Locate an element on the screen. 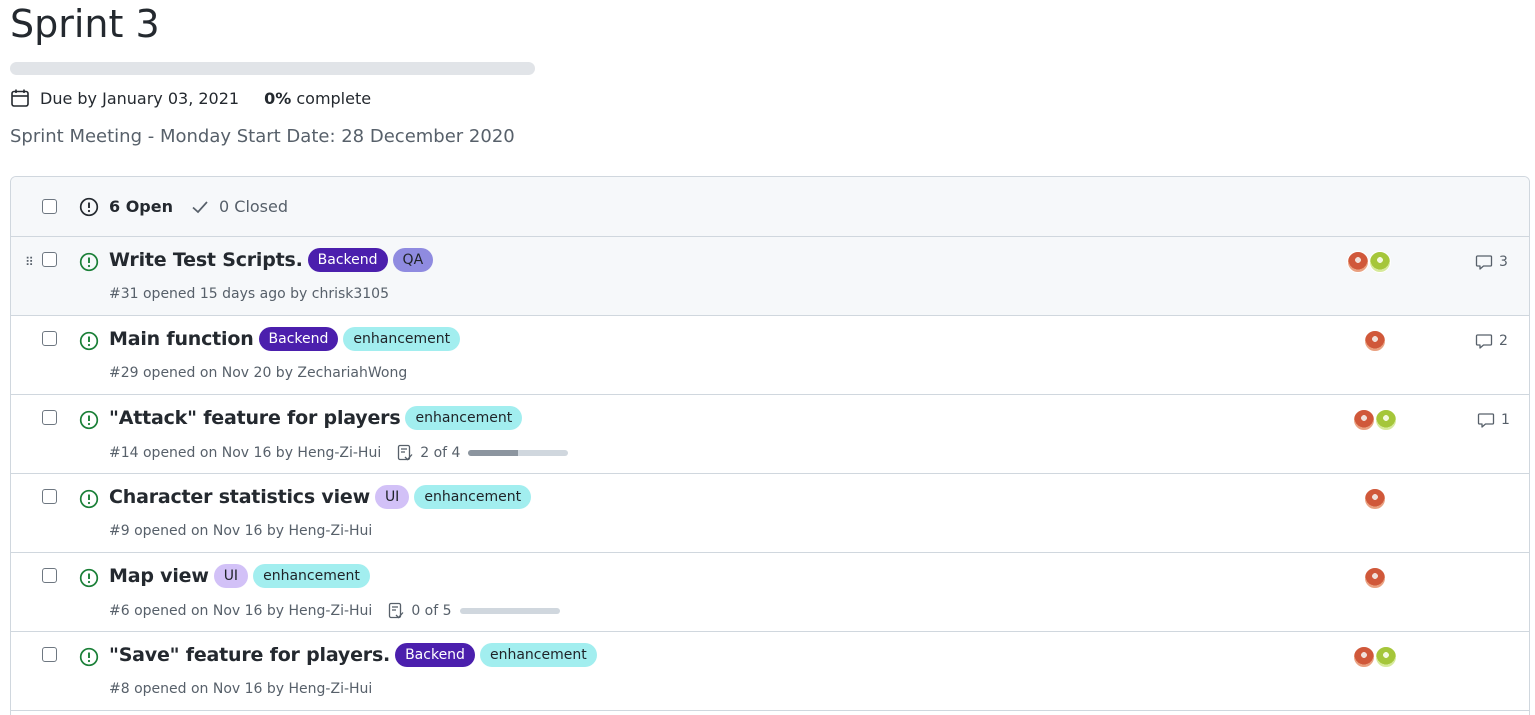  issue-meta-text: #31 opened 15 days ago by chrisk3105 is located at coordinates (249, 294).